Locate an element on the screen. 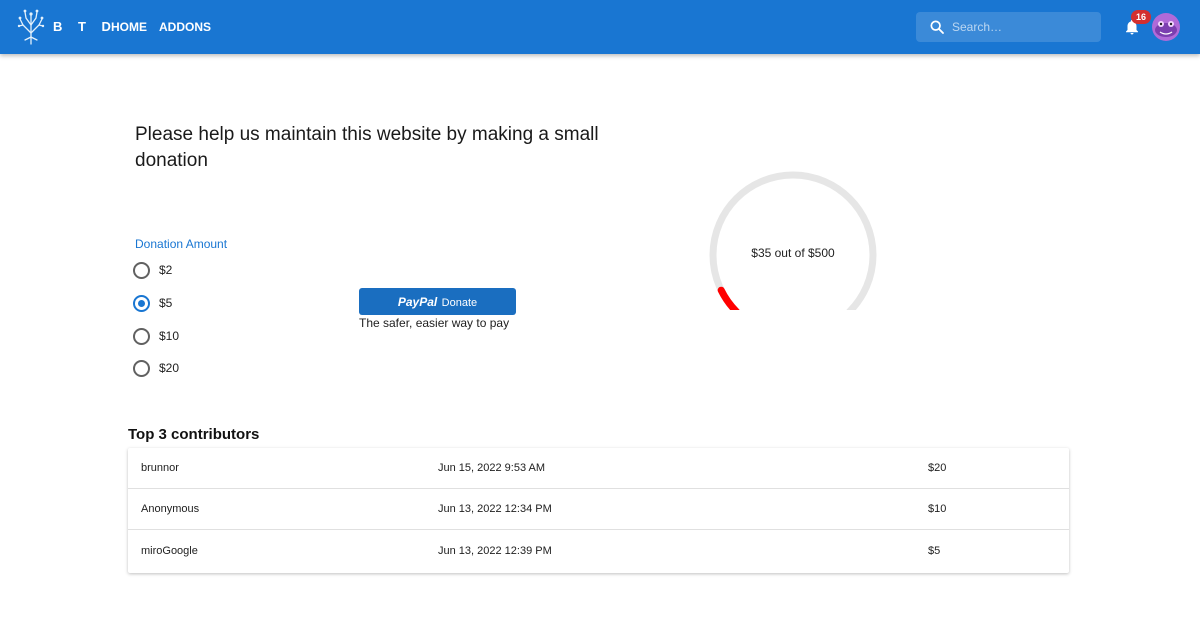 The height and width of the screenshot is (633, 1200). contributor-name: Anonymous is located at coordinates (170, 509).